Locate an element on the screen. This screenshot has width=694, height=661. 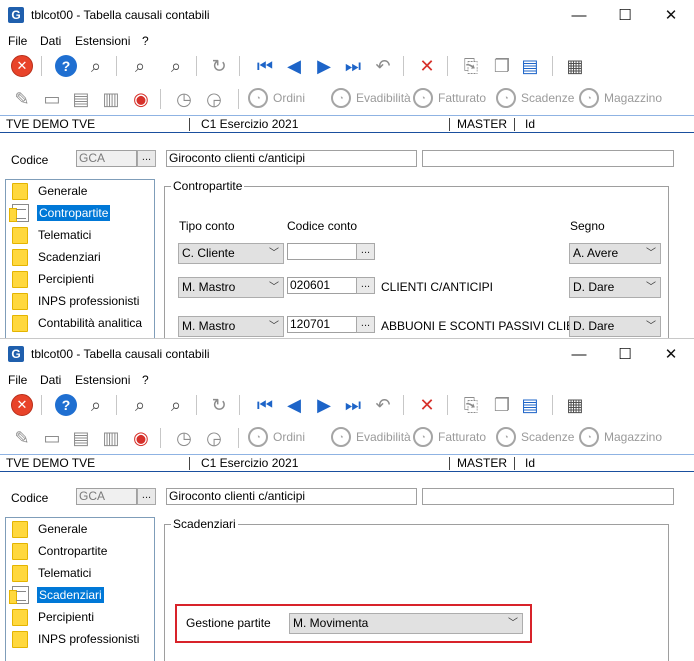
segno-select-3: D. Dare ﹀ is located at coordinates (615, 326).